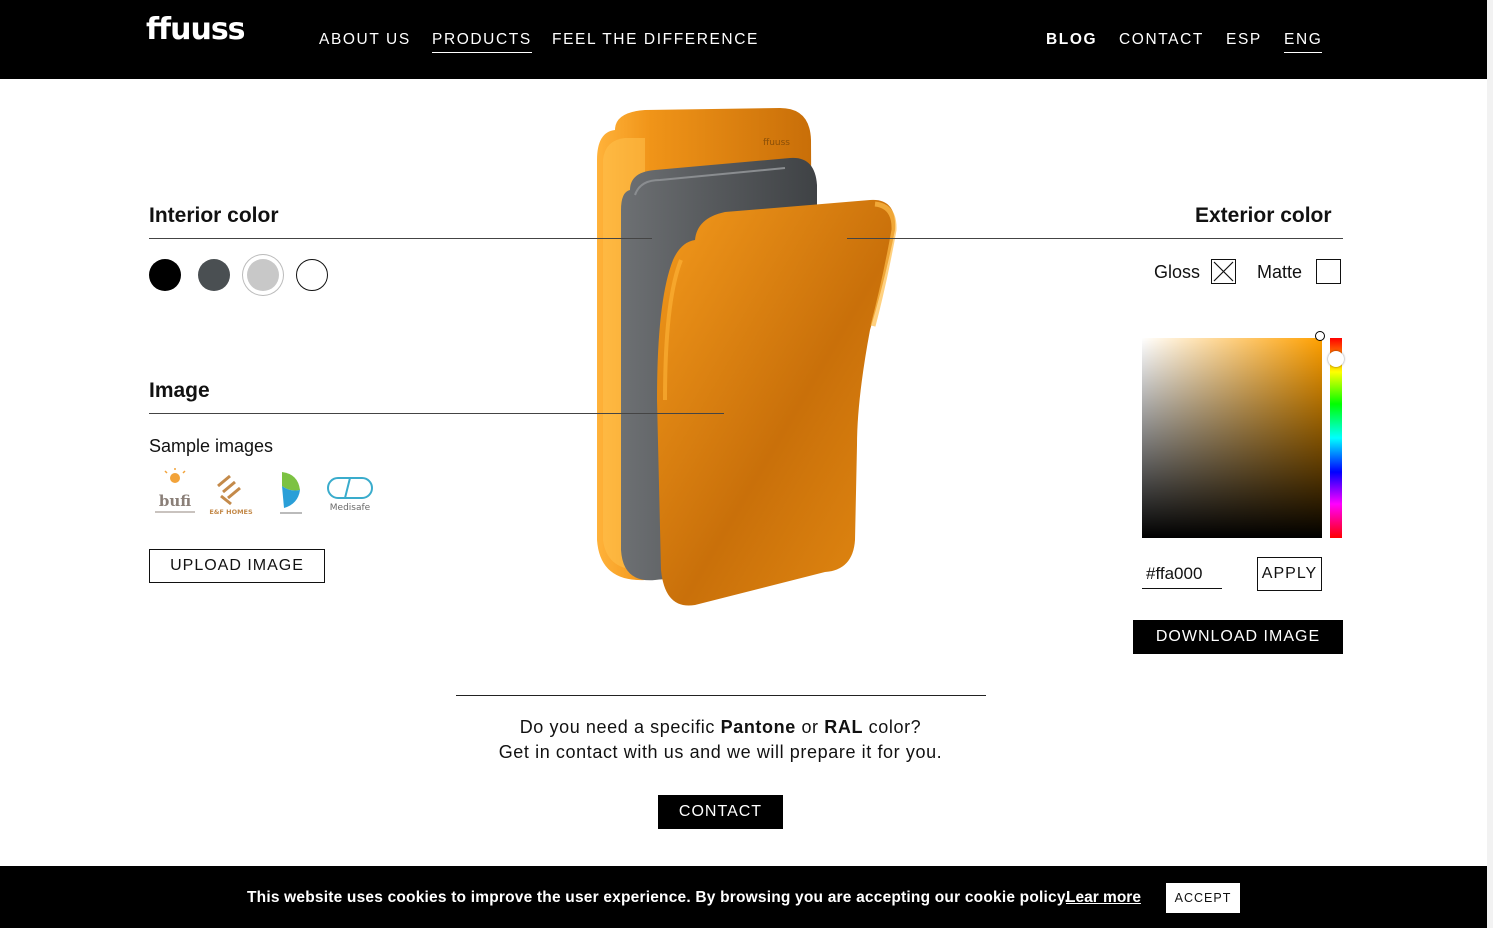  What do you see at coordinates (214, 215) in the screenshot?
I see `interior-color-title: Interior color` at bounding box center [214, 215].